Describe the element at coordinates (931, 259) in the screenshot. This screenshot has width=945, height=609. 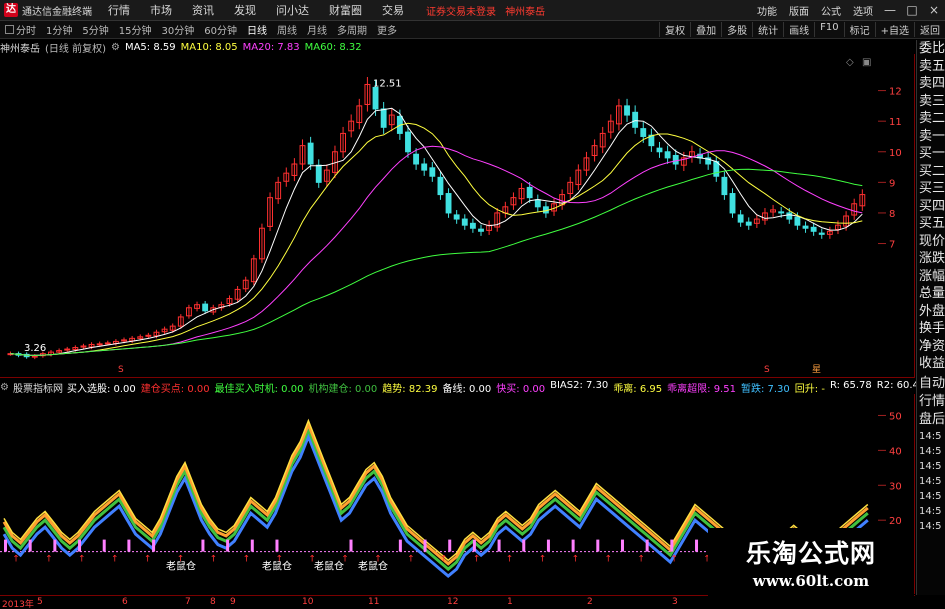
I see `sidebar-item-12: 涨跌` at that location.